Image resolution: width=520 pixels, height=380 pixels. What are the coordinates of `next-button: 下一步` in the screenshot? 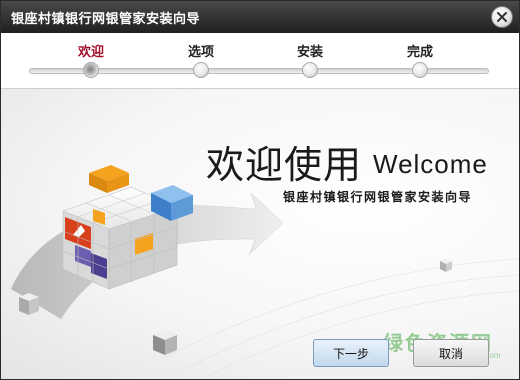 It's located at (351, 353).